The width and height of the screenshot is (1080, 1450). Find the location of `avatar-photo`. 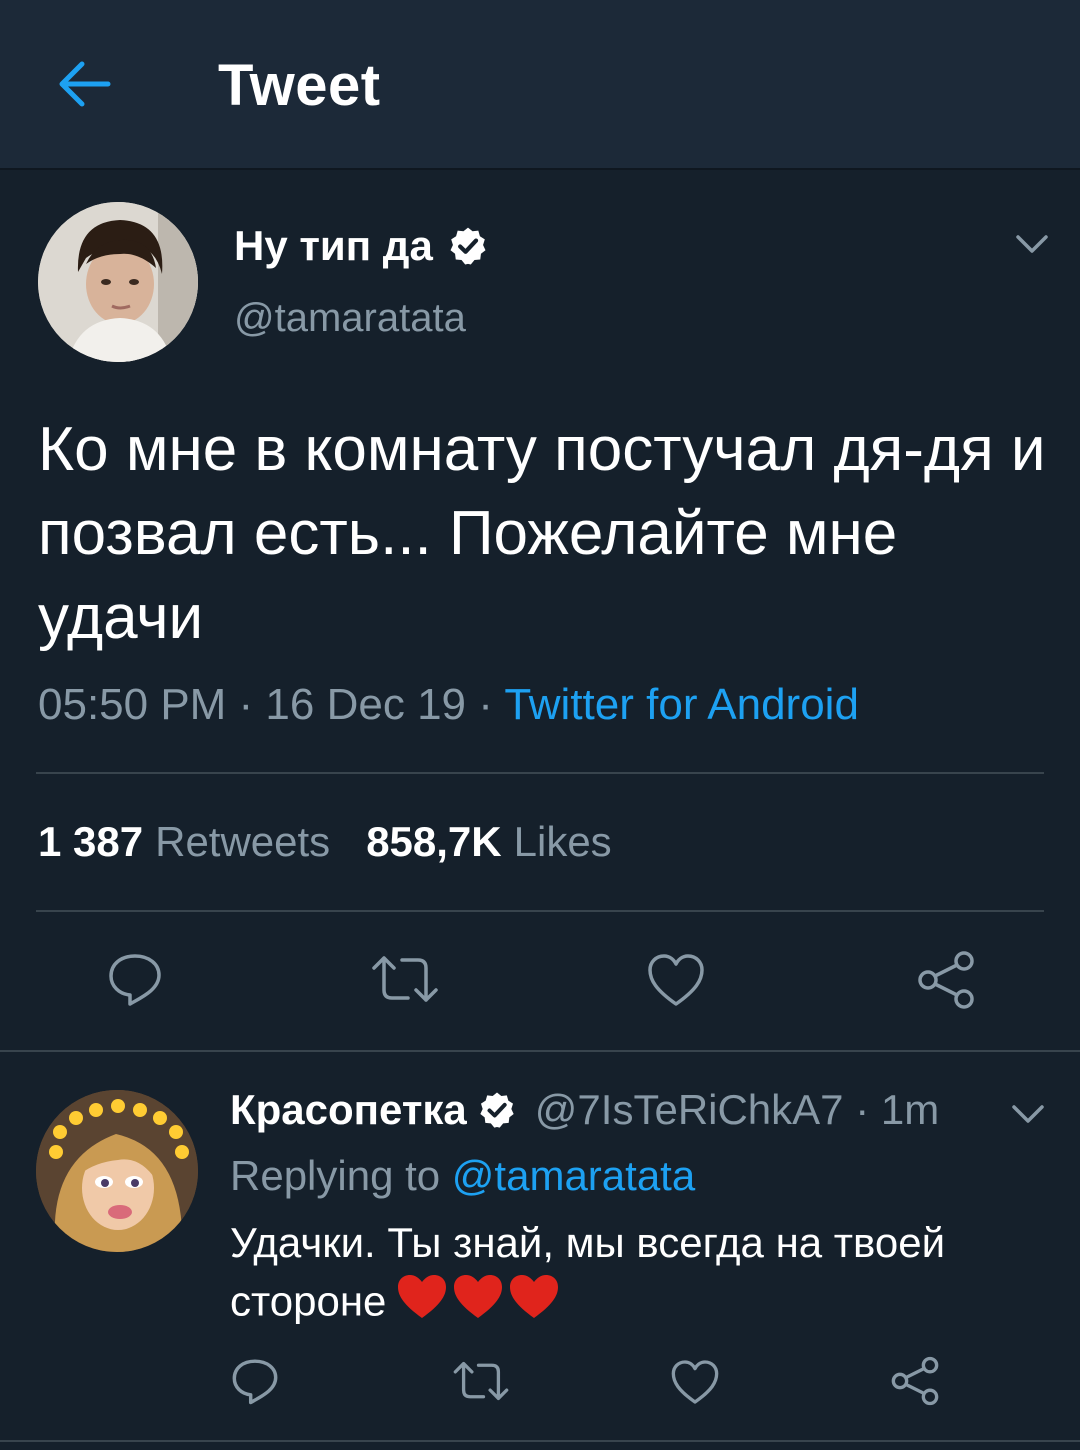

avatar-photo is located at coordinates (118, 282).